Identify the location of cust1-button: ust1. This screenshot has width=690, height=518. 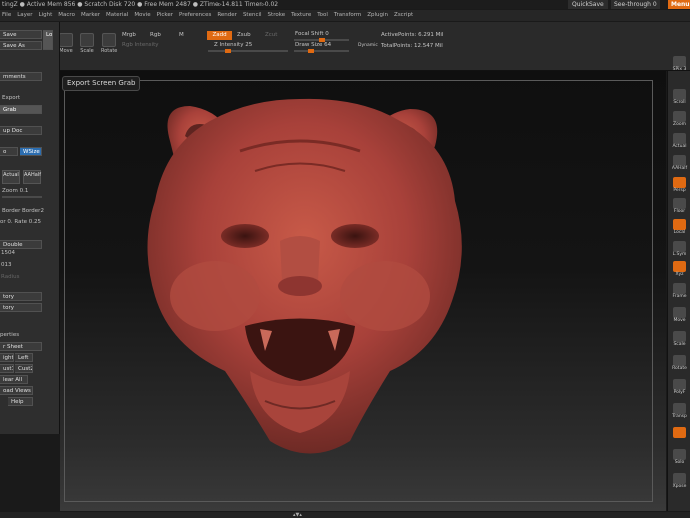
(7, 368).